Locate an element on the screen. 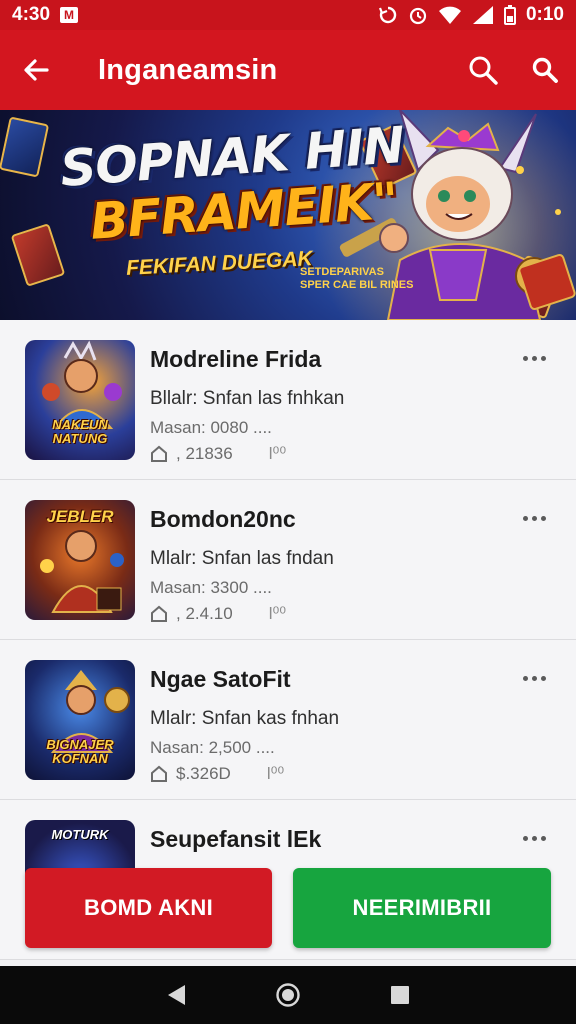  game-thumbnail: JEBLER is located at coordinates (80, 560).